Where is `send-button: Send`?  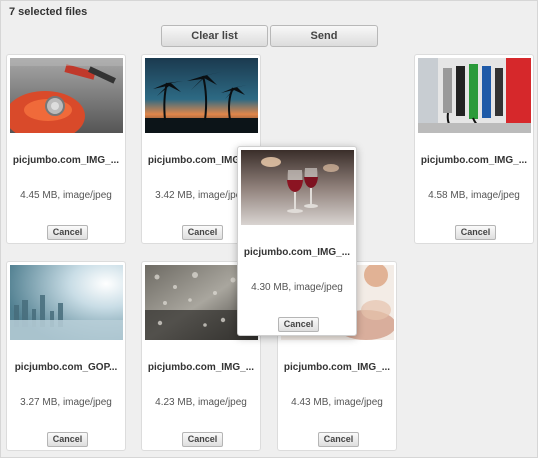
send-button: Send is located at coordinates (324, 36).